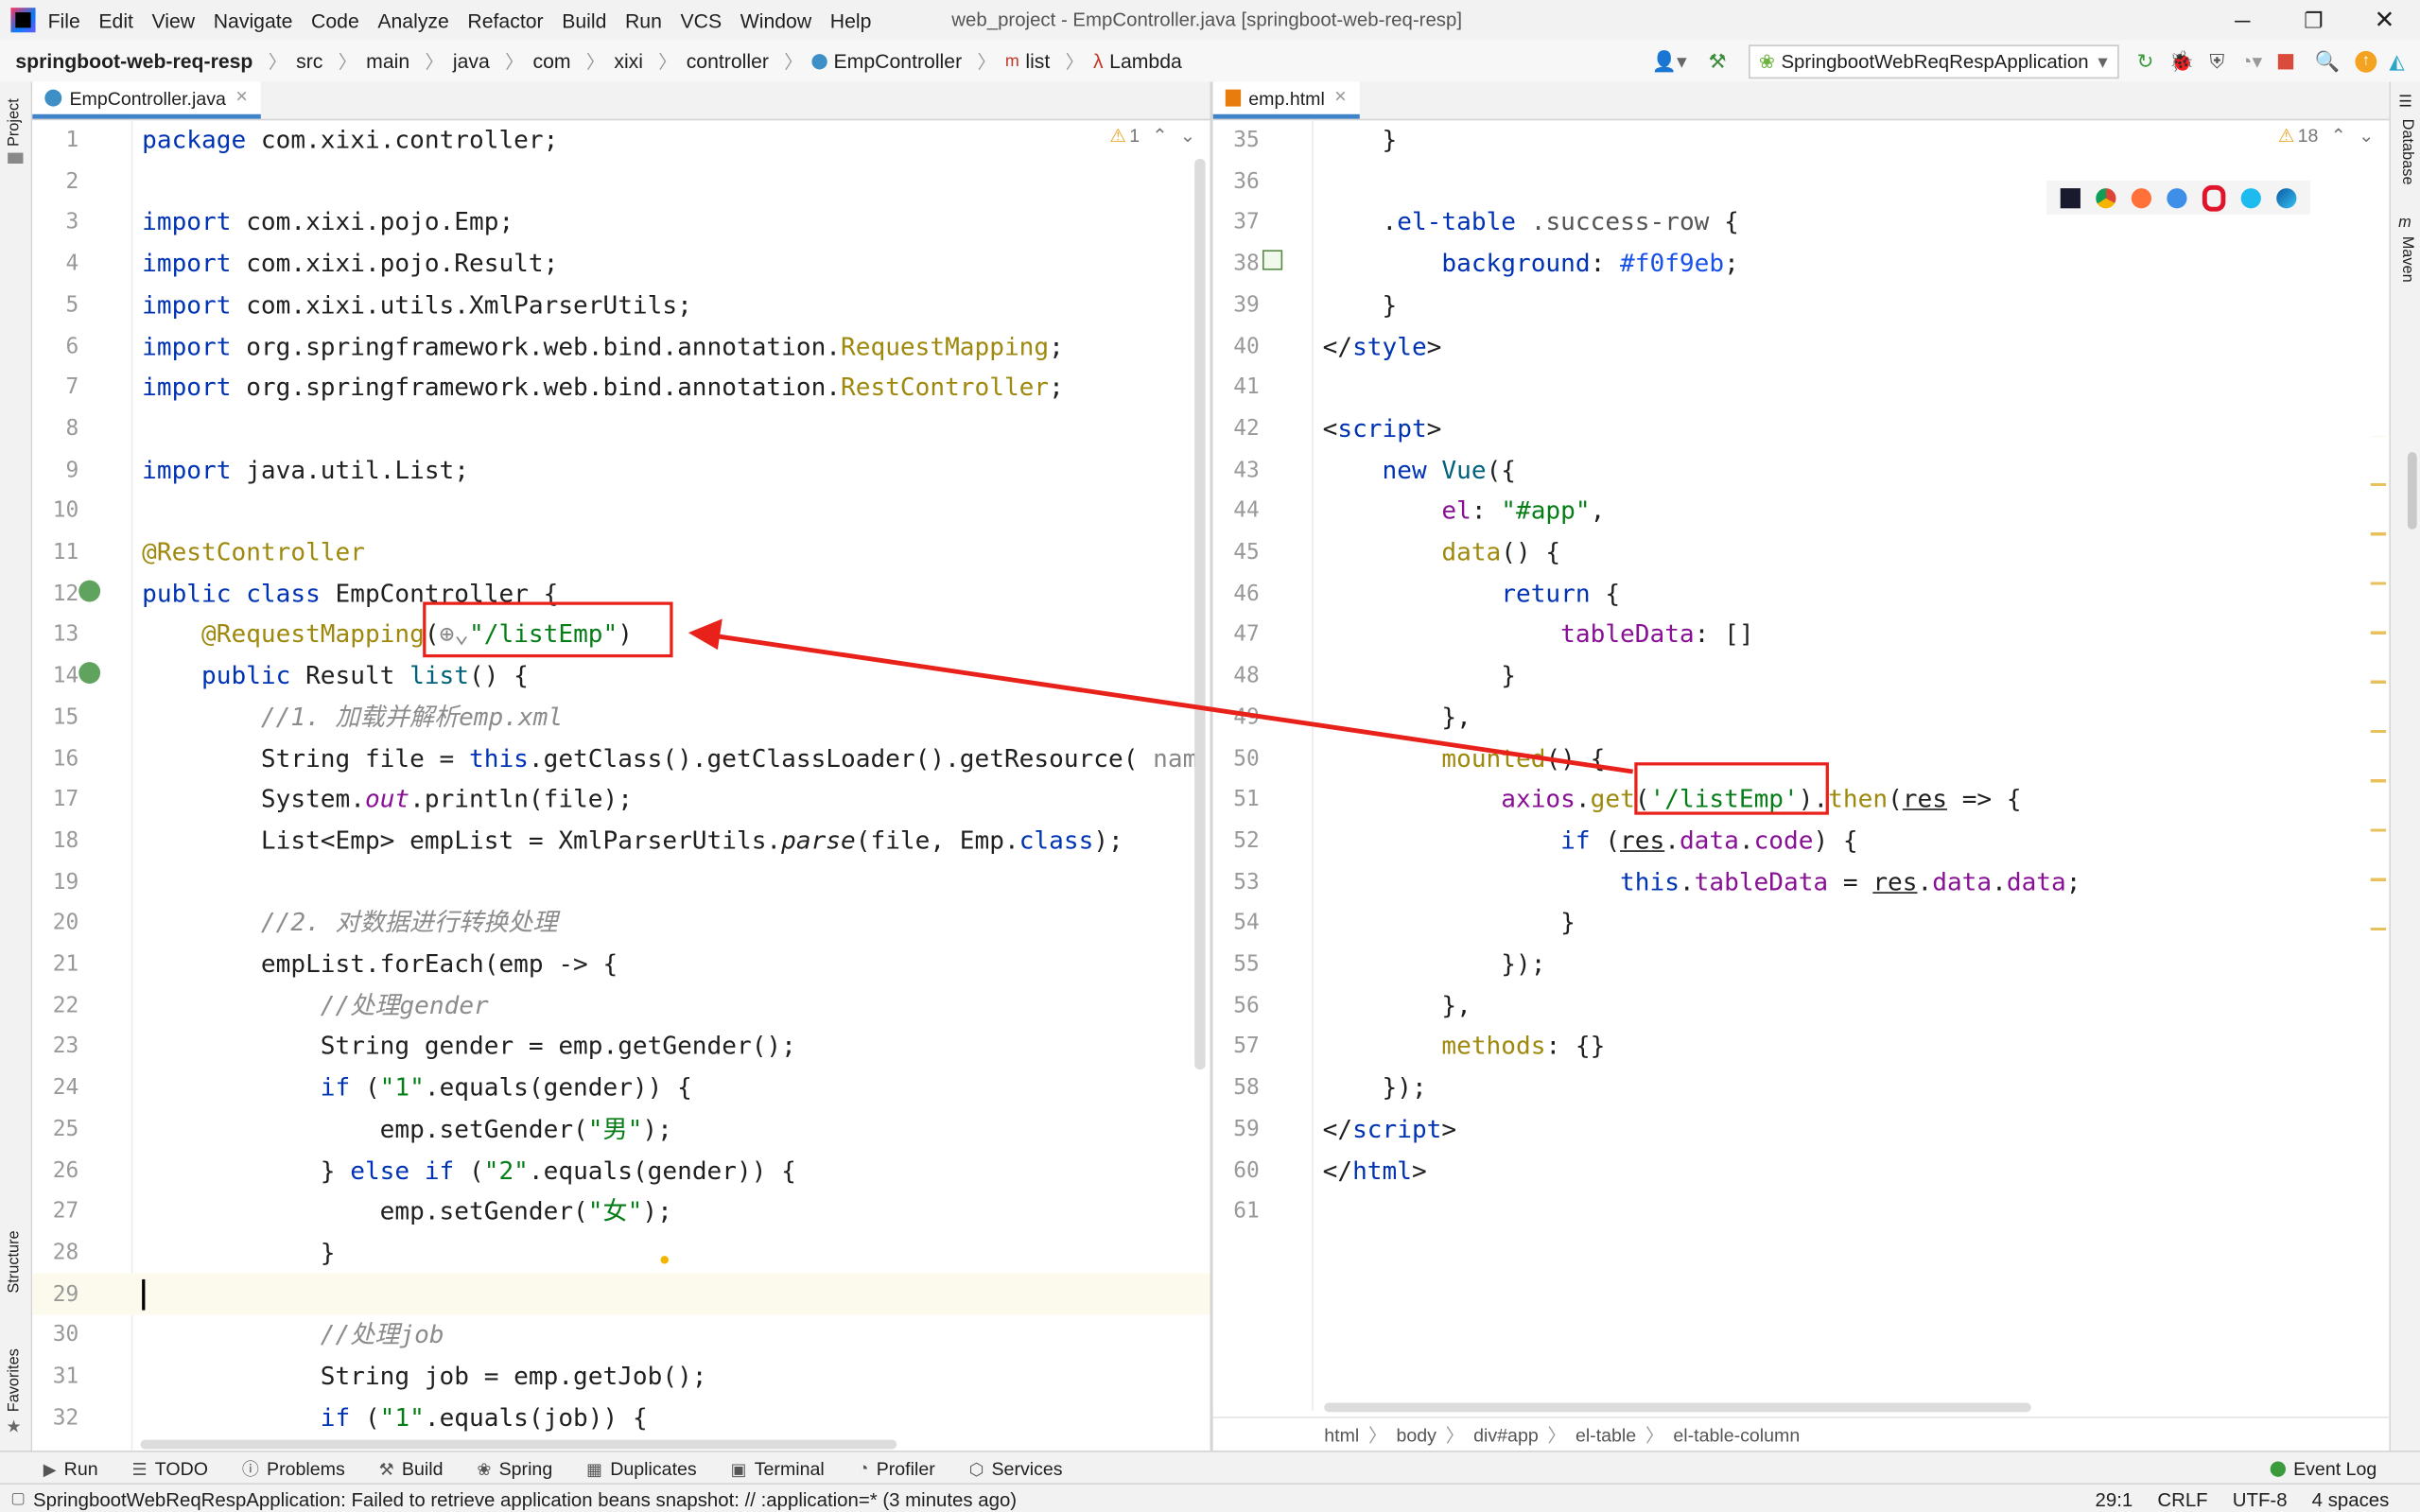 Image resolution: width=2420 pixels, height=1512 pixels. I want to click on tool-todo: ☰ TODO, so click(171, 1469).